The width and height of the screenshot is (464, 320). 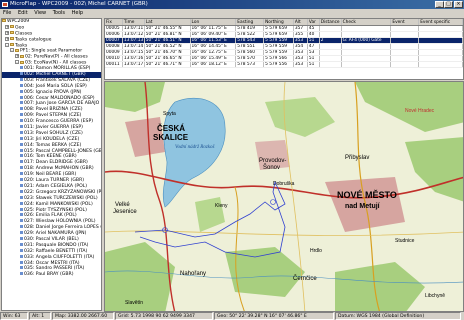 I want to click on table-cell: 16° 06' 15.49" E, so click(x=214, y=58).